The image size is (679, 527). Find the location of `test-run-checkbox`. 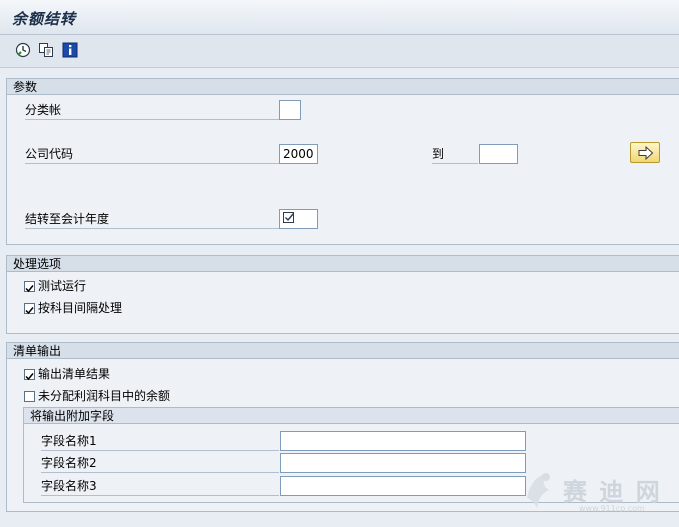

test-run-checkbox is located at coordinates (29, 287).